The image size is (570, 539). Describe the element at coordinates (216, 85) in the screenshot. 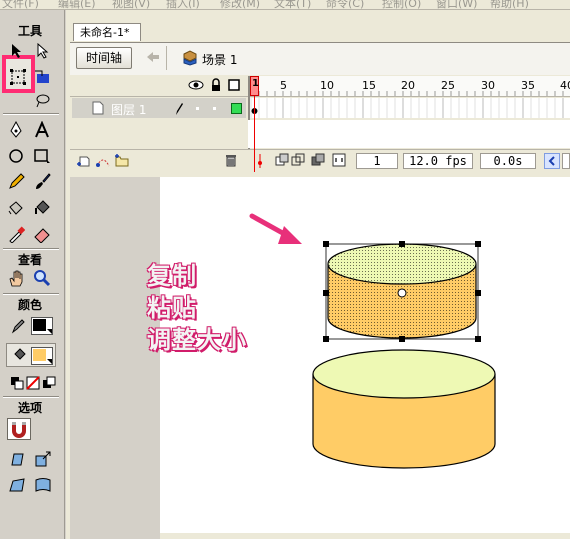

I see `lock-icon` at that location.